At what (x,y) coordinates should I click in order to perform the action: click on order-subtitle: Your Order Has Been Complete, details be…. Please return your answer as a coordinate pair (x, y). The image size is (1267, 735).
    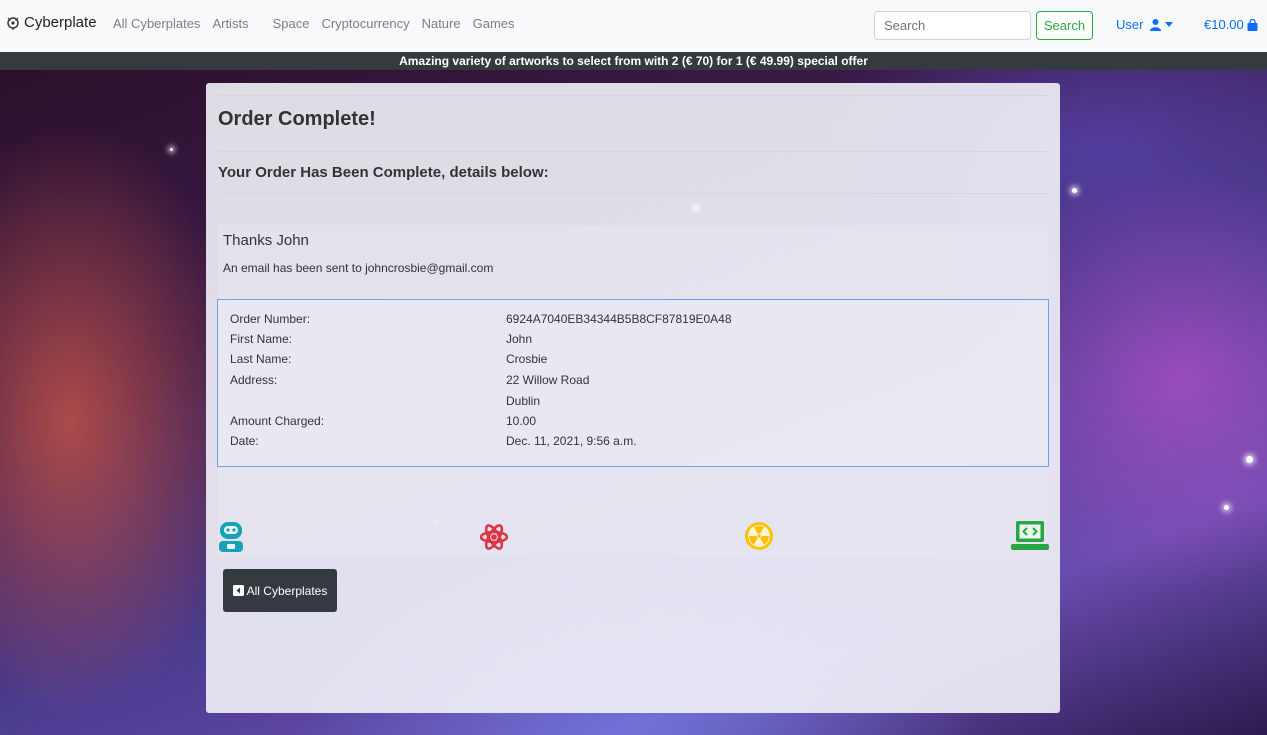
    Looking at the image, I should click on (383, 172).